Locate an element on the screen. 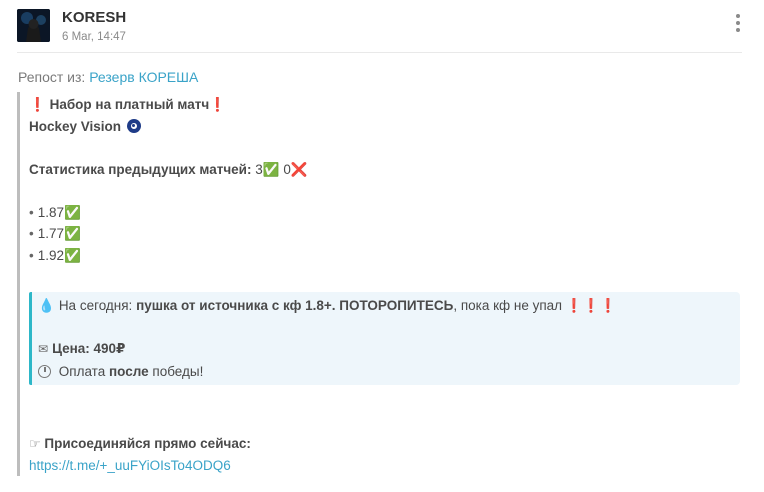 This screenshot has width=764, height=492. repost-source-link: Резерв КОРЕША is located at coordinates (143, 77).